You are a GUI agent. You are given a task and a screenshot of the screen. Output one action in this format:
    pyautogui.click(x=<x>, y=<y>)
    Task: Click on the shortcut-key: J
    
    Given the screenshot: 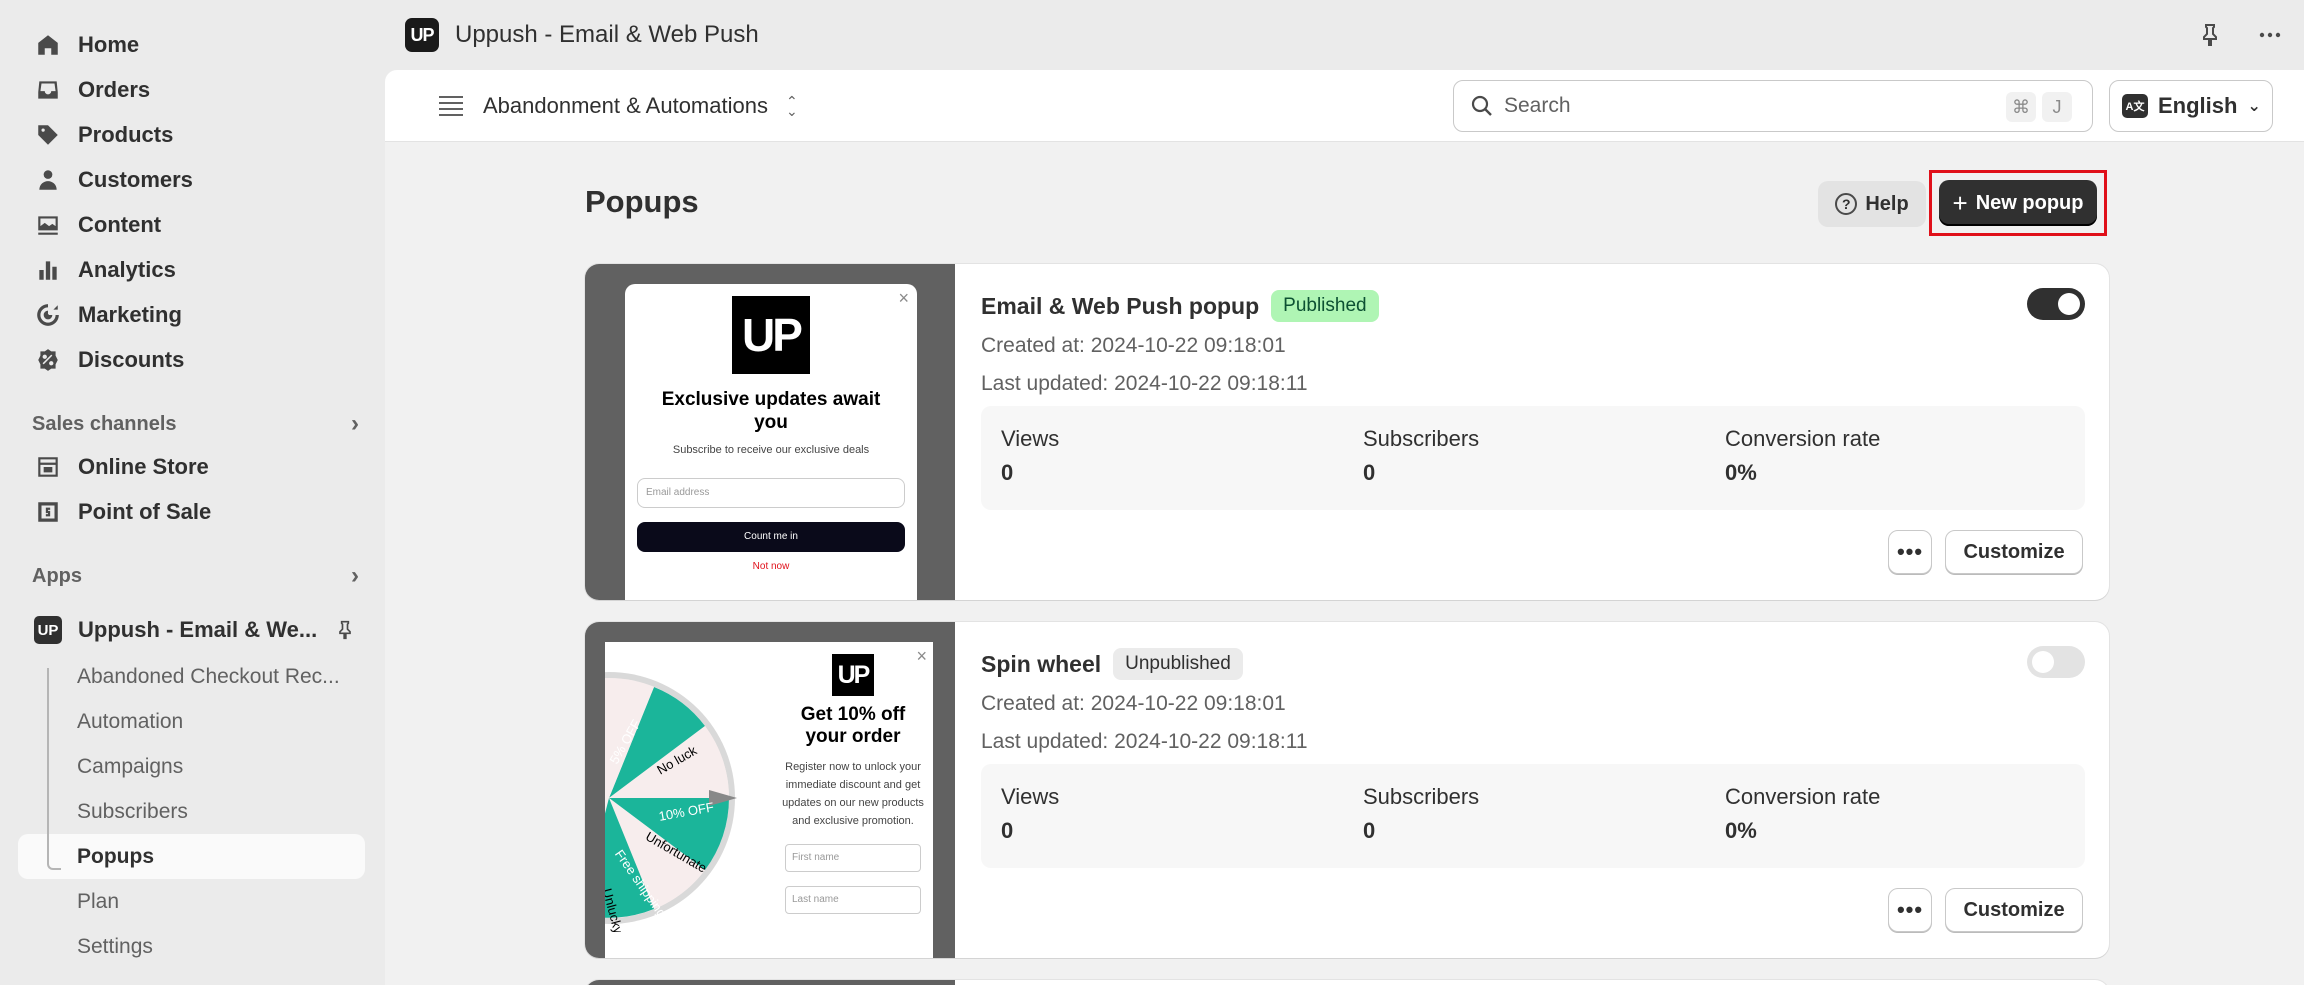 What is the action you would take?
    pyautogui.click(x=2057, y=107)
    